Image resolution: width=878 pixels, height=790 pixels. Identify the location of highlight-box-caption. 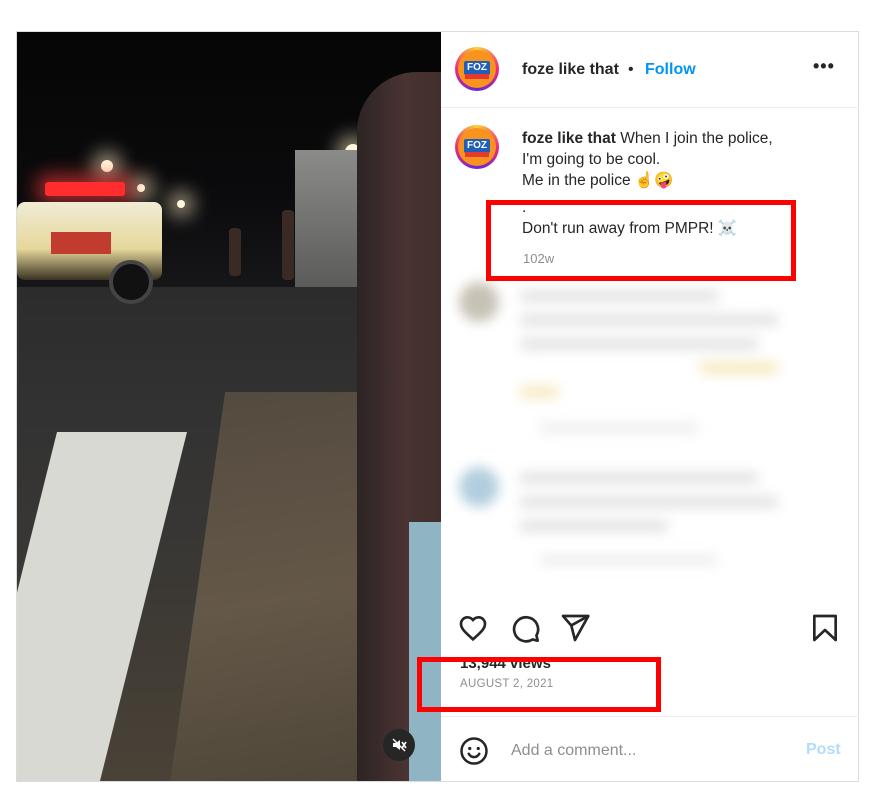
(641, 240).